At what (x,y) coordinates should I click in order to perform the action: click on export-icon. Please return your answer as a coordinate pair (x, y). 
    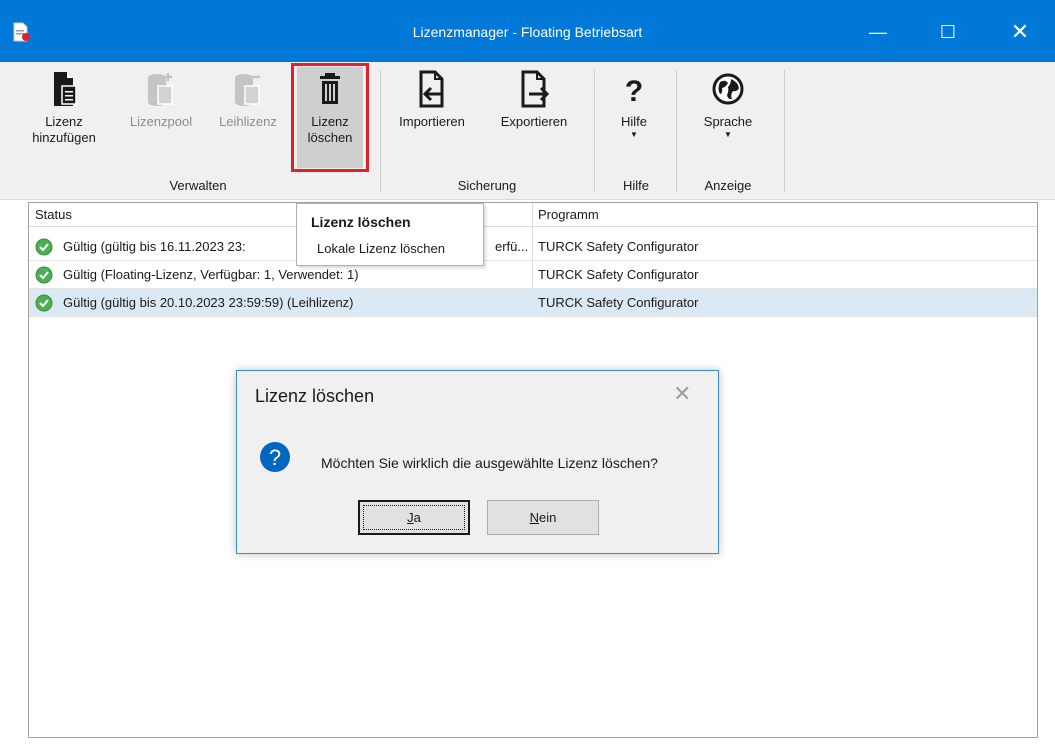
    Looking at the image, I should click on (535, 89).